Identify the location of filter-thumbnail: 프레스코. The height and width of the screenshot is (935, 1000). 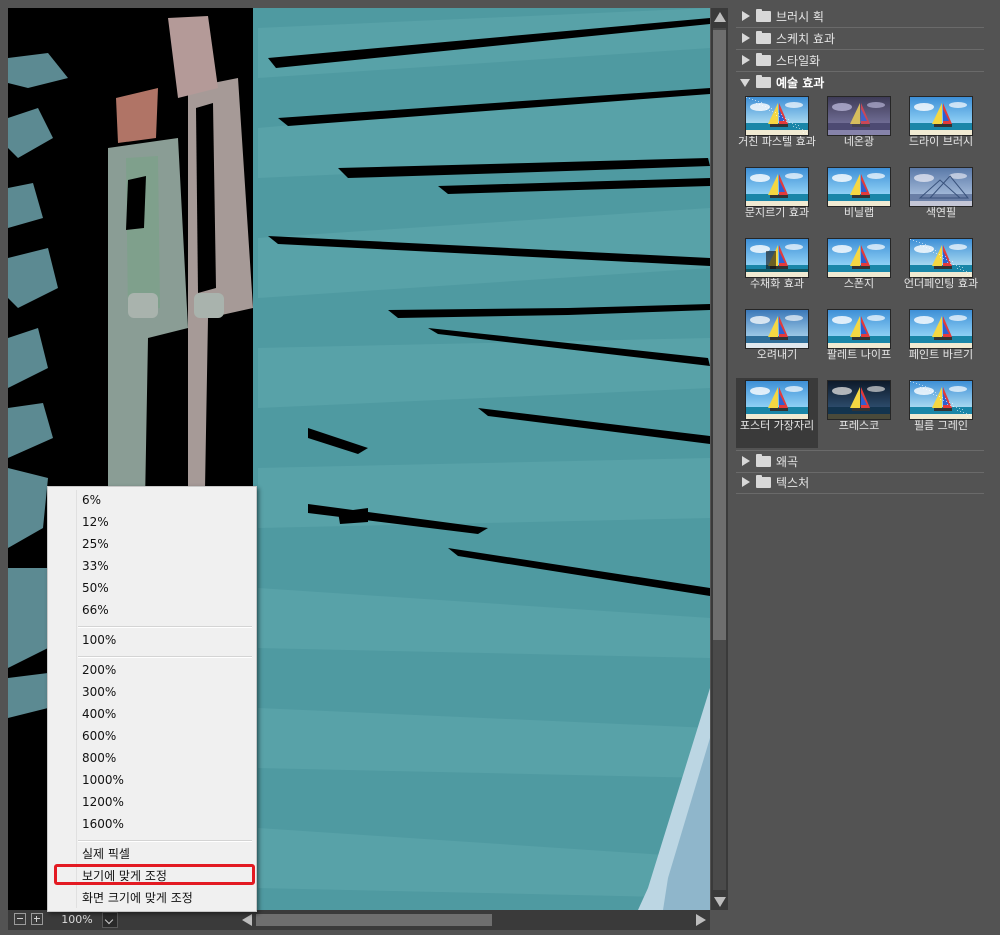
(859, 413).